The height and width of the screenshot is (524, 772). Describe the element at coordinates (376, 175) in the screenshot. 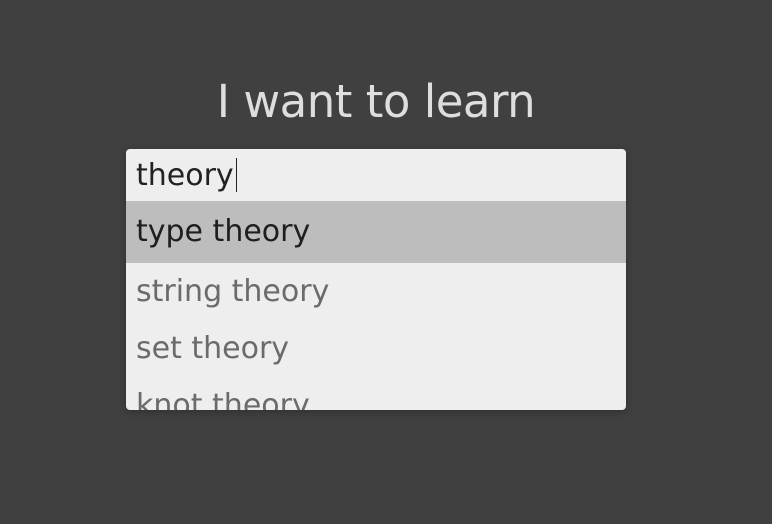

I see `search-input: theory` at that location.